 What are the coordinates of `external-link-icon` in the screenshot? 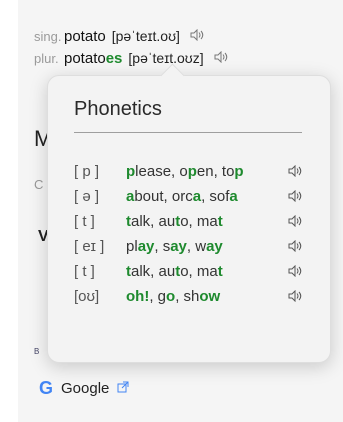 It's located at (123, 389).